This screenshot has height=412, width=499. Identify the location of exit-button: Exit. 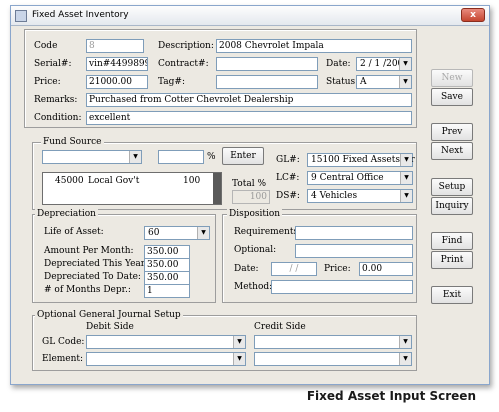
(452, 295).